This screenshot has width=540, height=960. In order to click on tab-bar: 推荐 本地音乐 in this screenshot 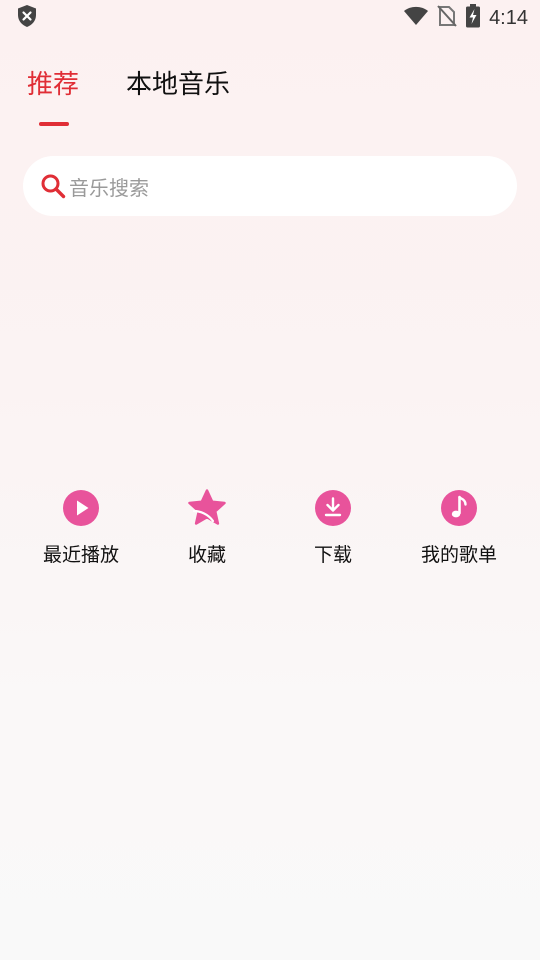, I will do `click(270, 93)`.